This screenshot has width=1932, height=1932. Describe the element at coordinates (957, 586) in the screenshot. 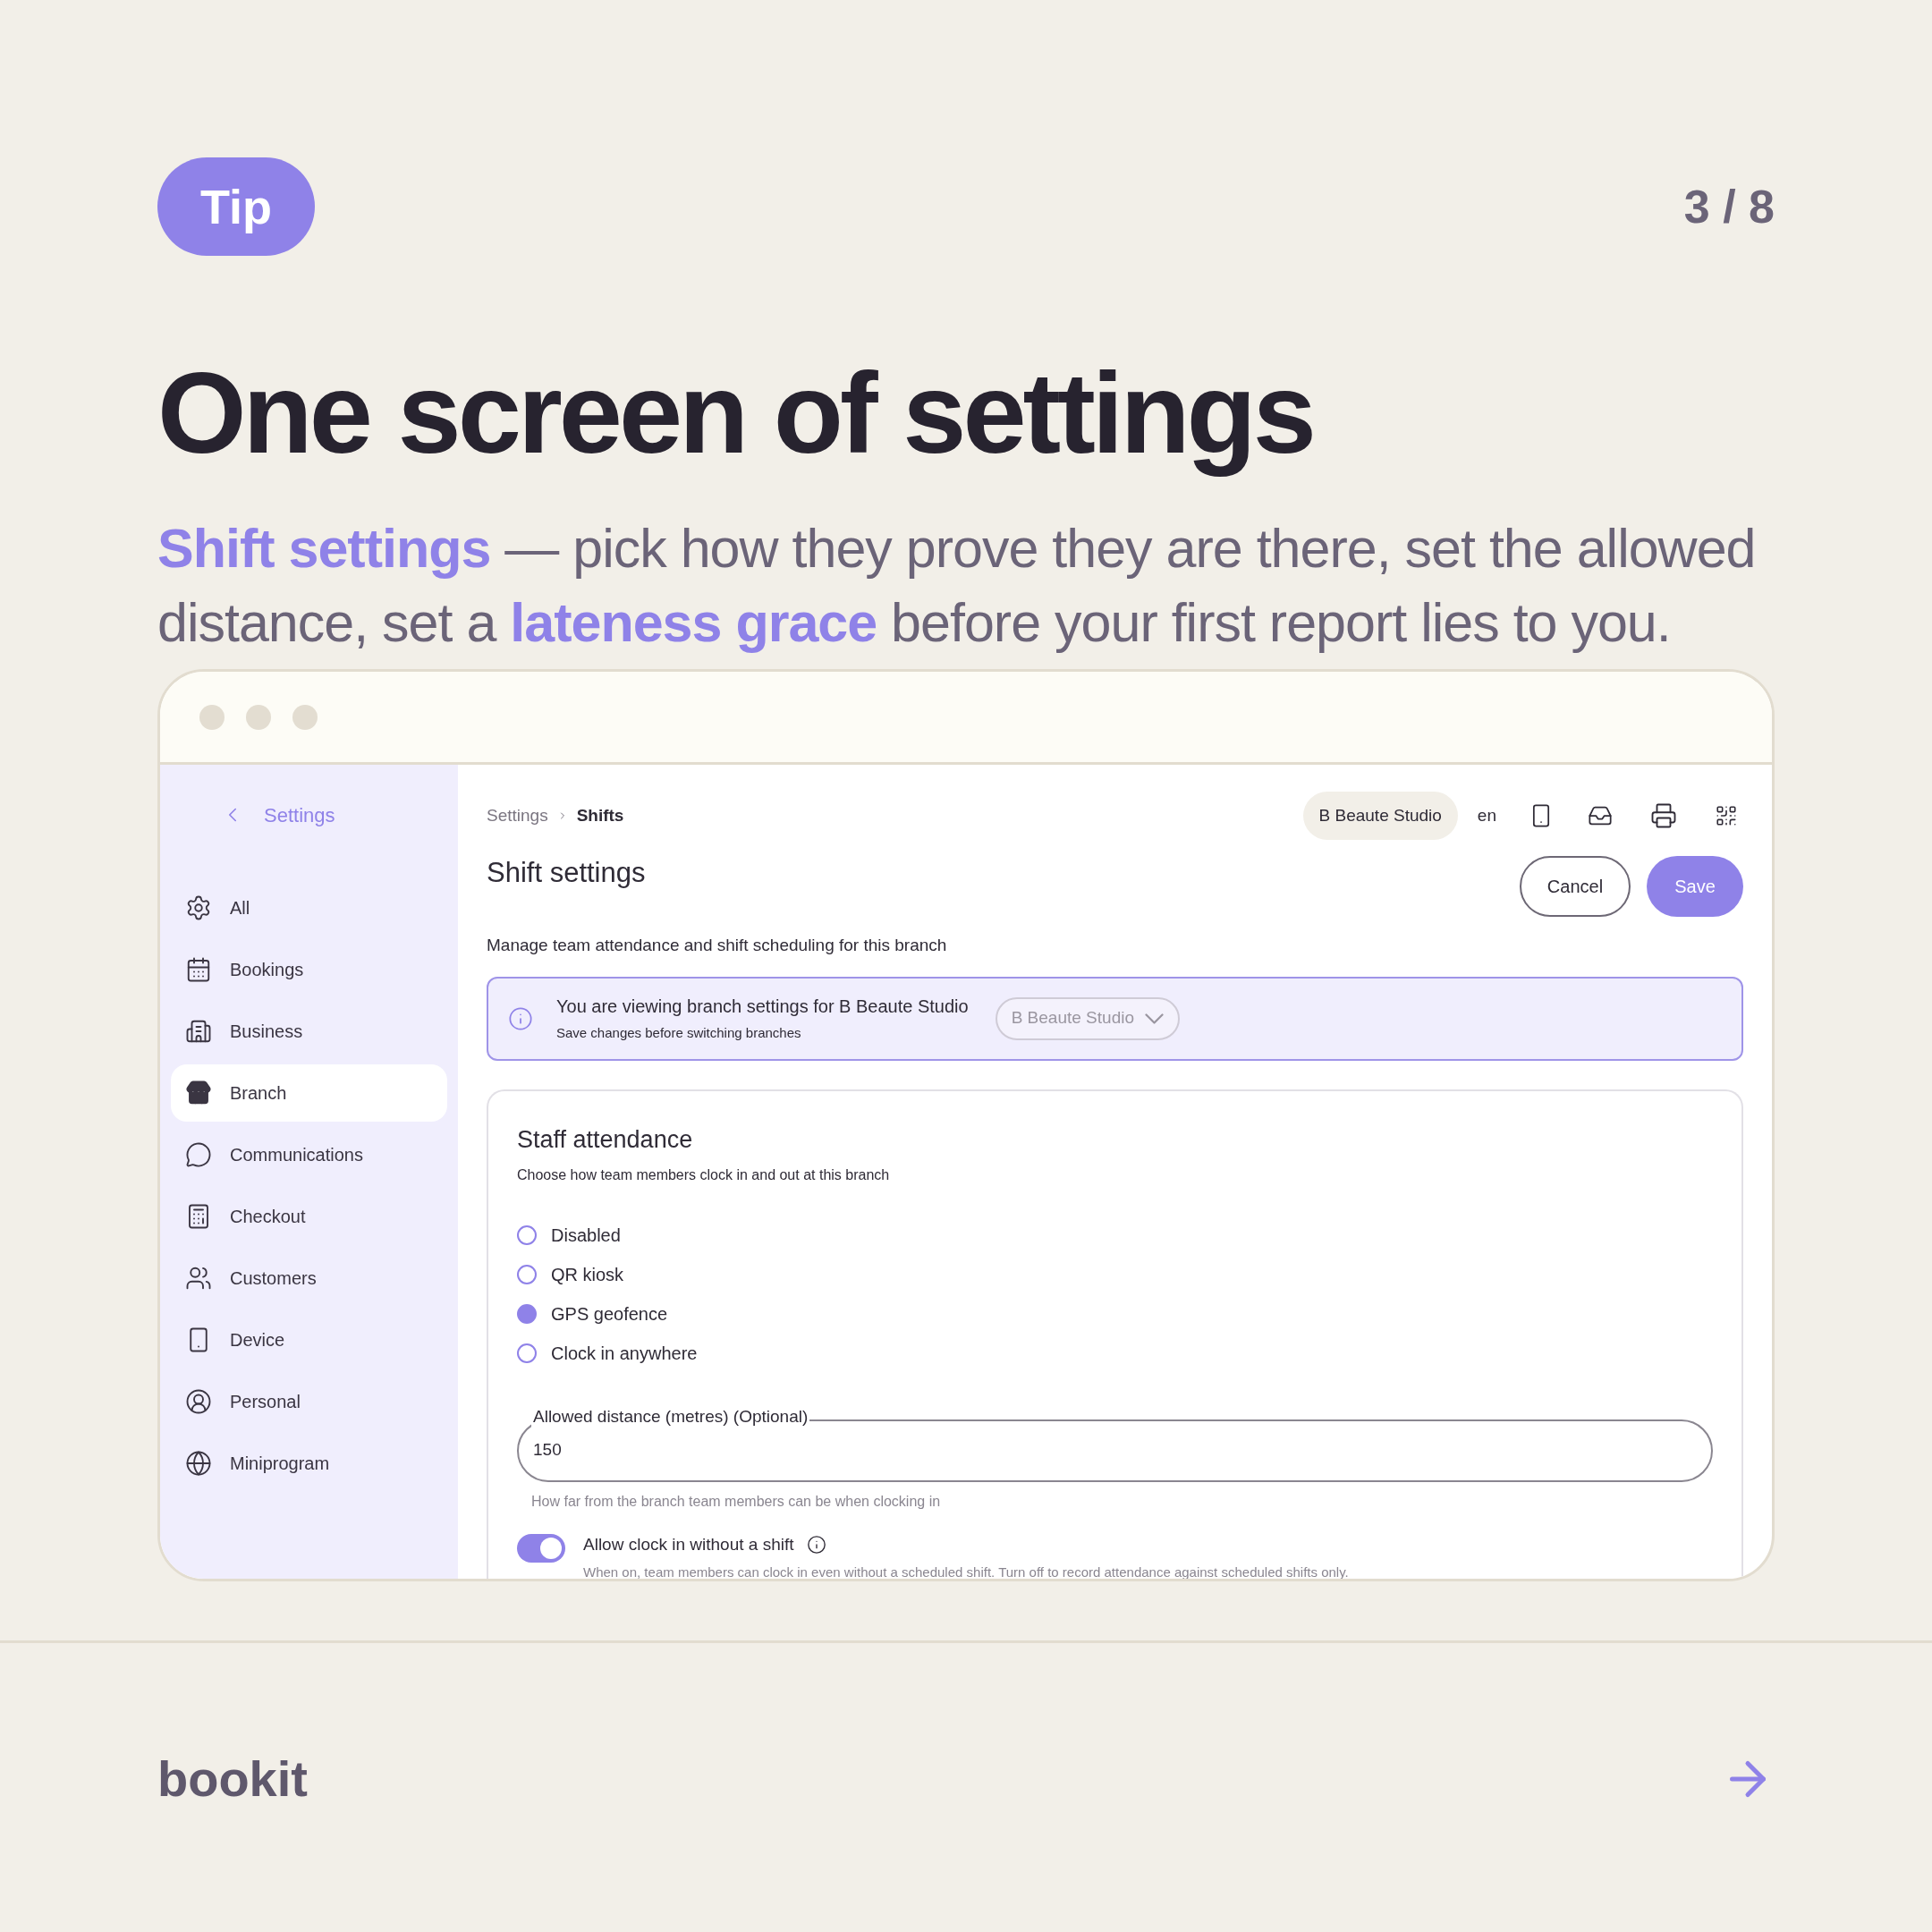

I see `subtitle: Shift settings — pick how they prove they are there, set the allowed distance, set a lateness grace before your first report lies to you.` at that location.